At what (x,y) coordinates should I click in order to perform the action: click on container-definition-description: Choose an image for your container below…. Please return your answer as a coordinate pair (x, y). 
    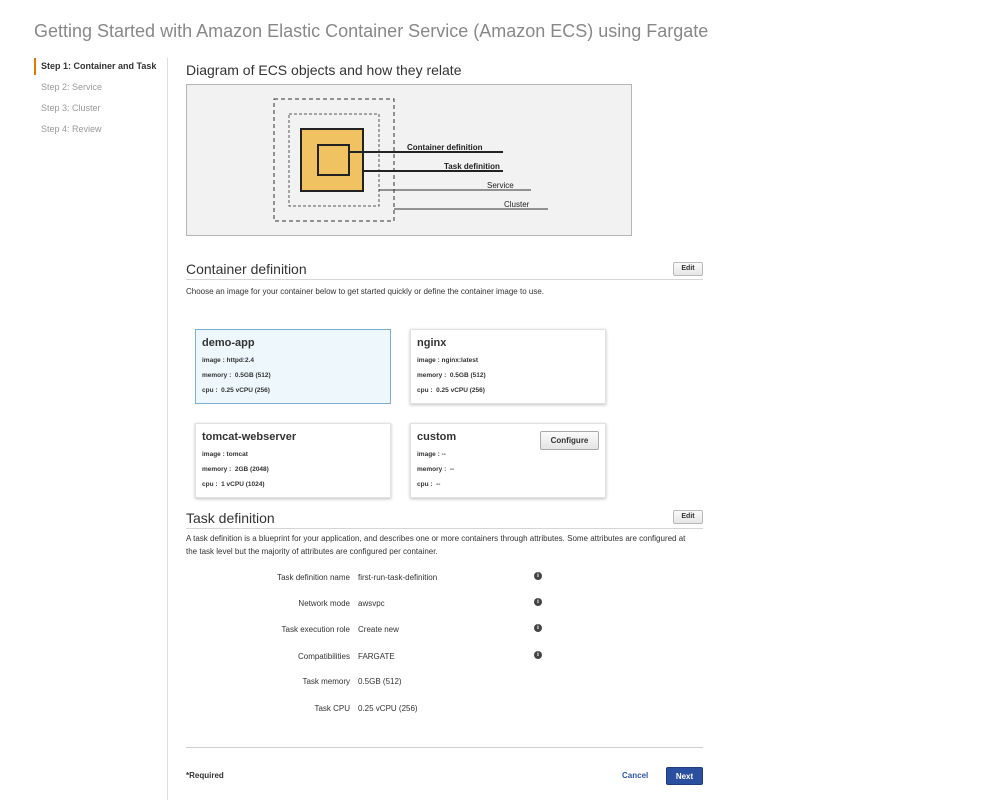
    Looking at the image, I should click on (365, 291).